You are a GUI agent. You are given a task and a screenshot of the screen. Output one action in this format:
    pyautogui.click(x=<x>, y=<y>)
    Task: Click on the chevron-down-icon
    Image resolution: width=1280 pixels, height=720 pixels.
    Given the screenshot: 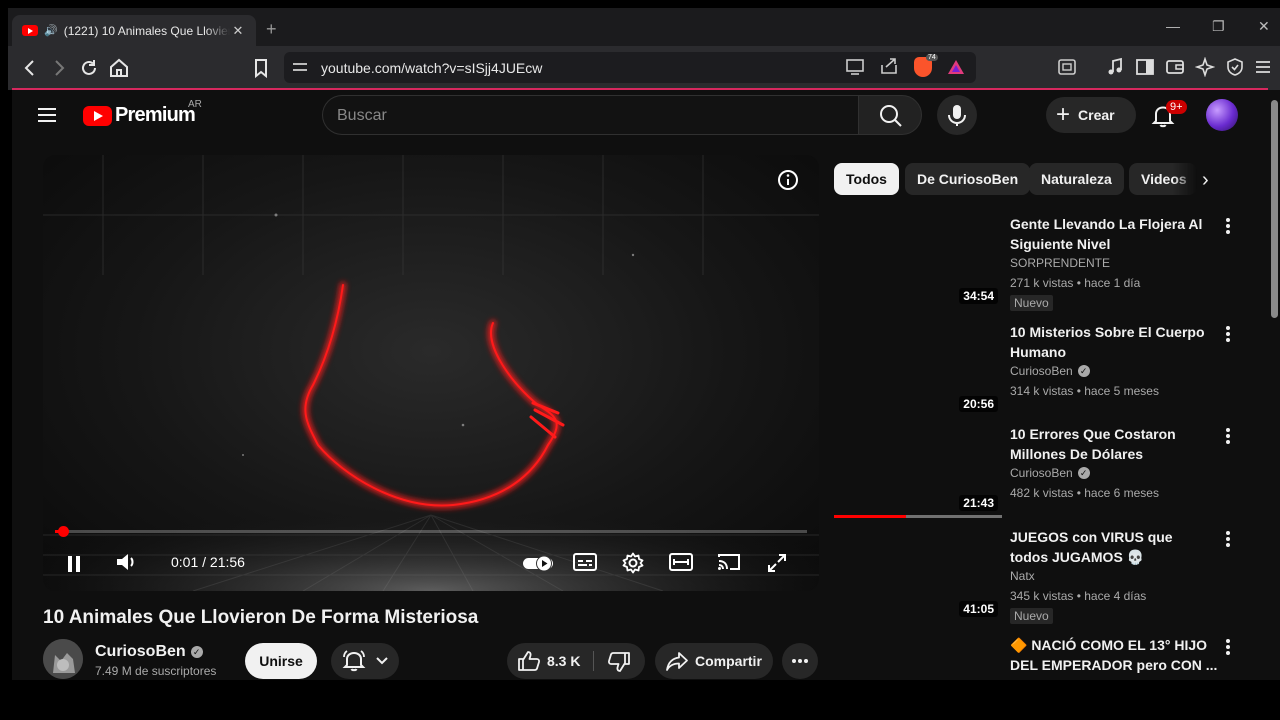 What is the action you would take?
    pyautogui.click(x=382, y=661)
    